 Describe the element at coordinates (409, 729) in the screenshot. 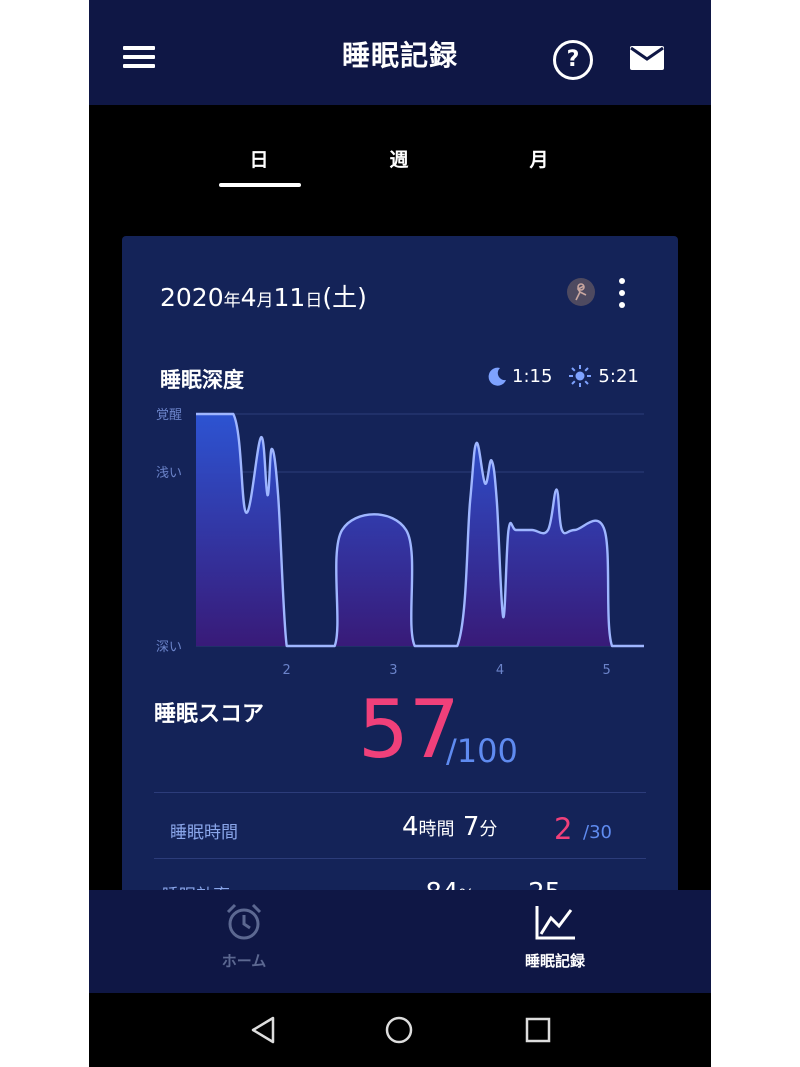

I see `sleep-score-value: 57` at that location.